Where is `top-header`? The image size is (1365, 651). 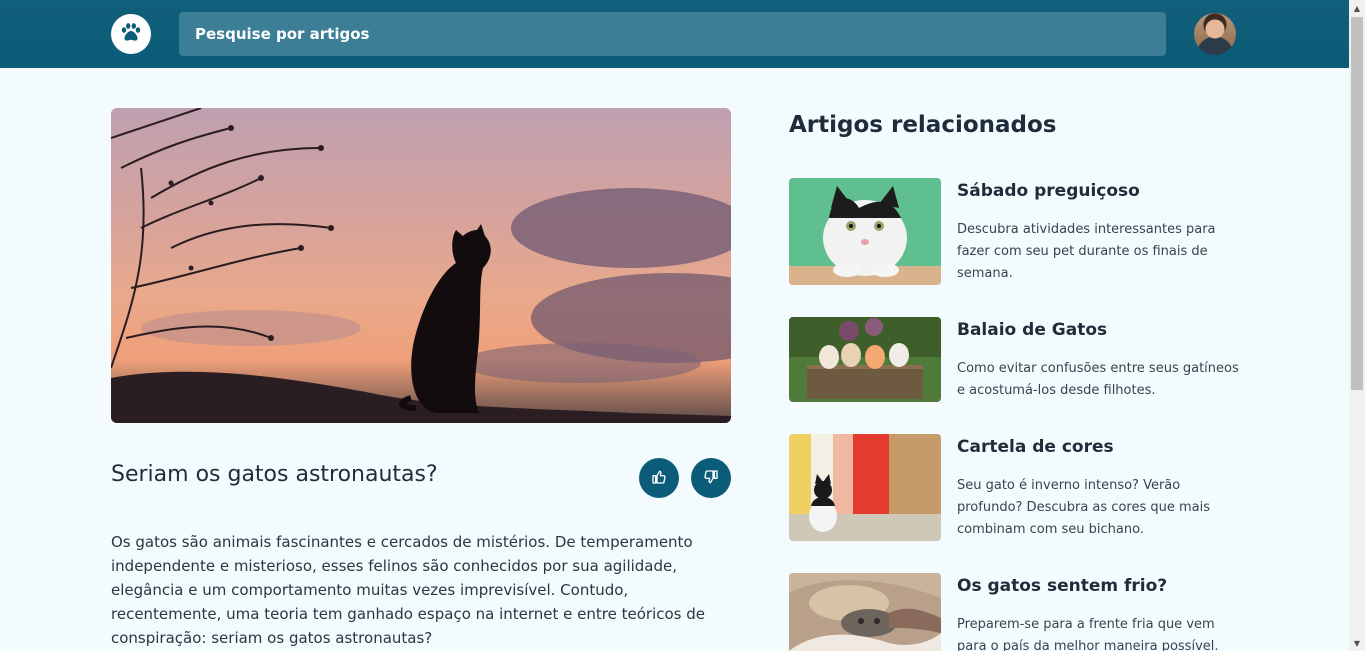 top-header is located at coordinates (674, 34).